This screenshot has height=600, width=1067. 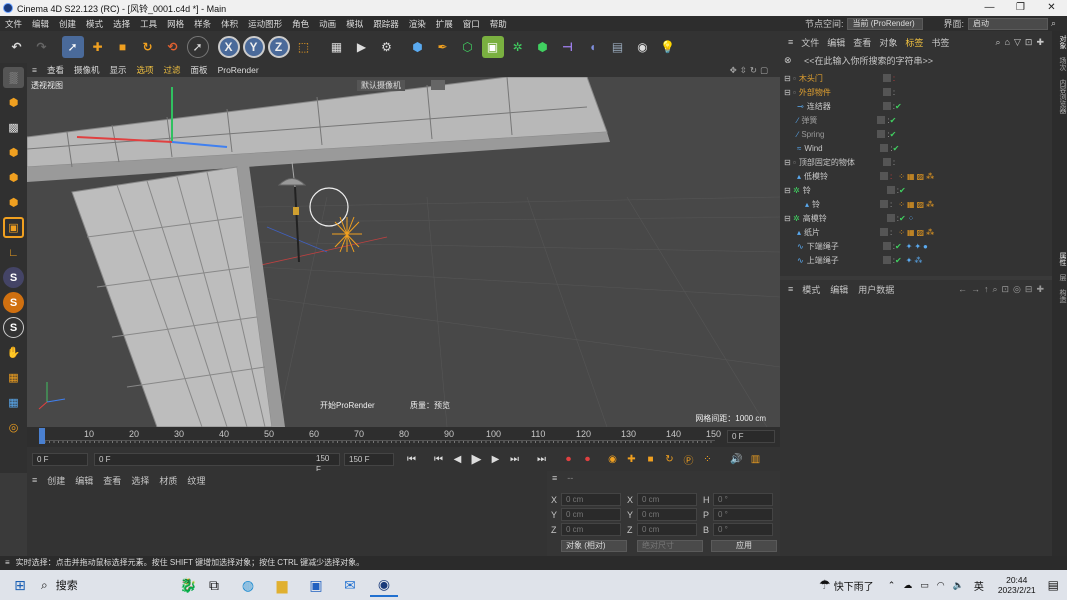 I want to click on tab-objects: 对象, so click(x=1059, y=42).